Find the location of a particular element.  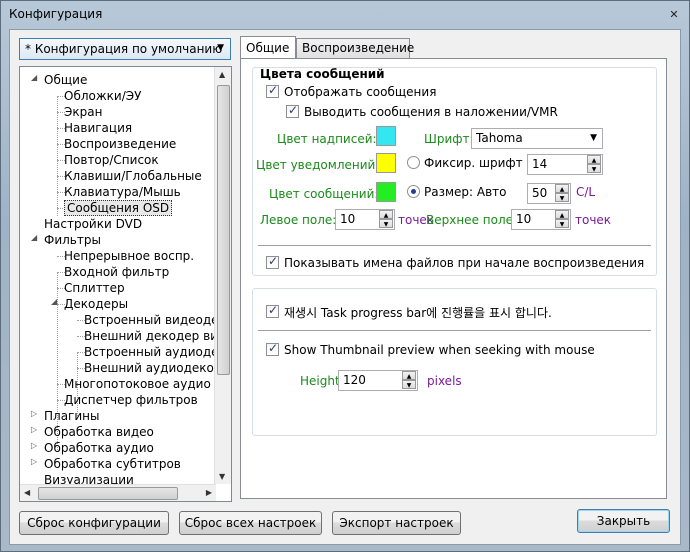

tree-item-label: Обложки/ЭУ is located at coordinates (103, 96).